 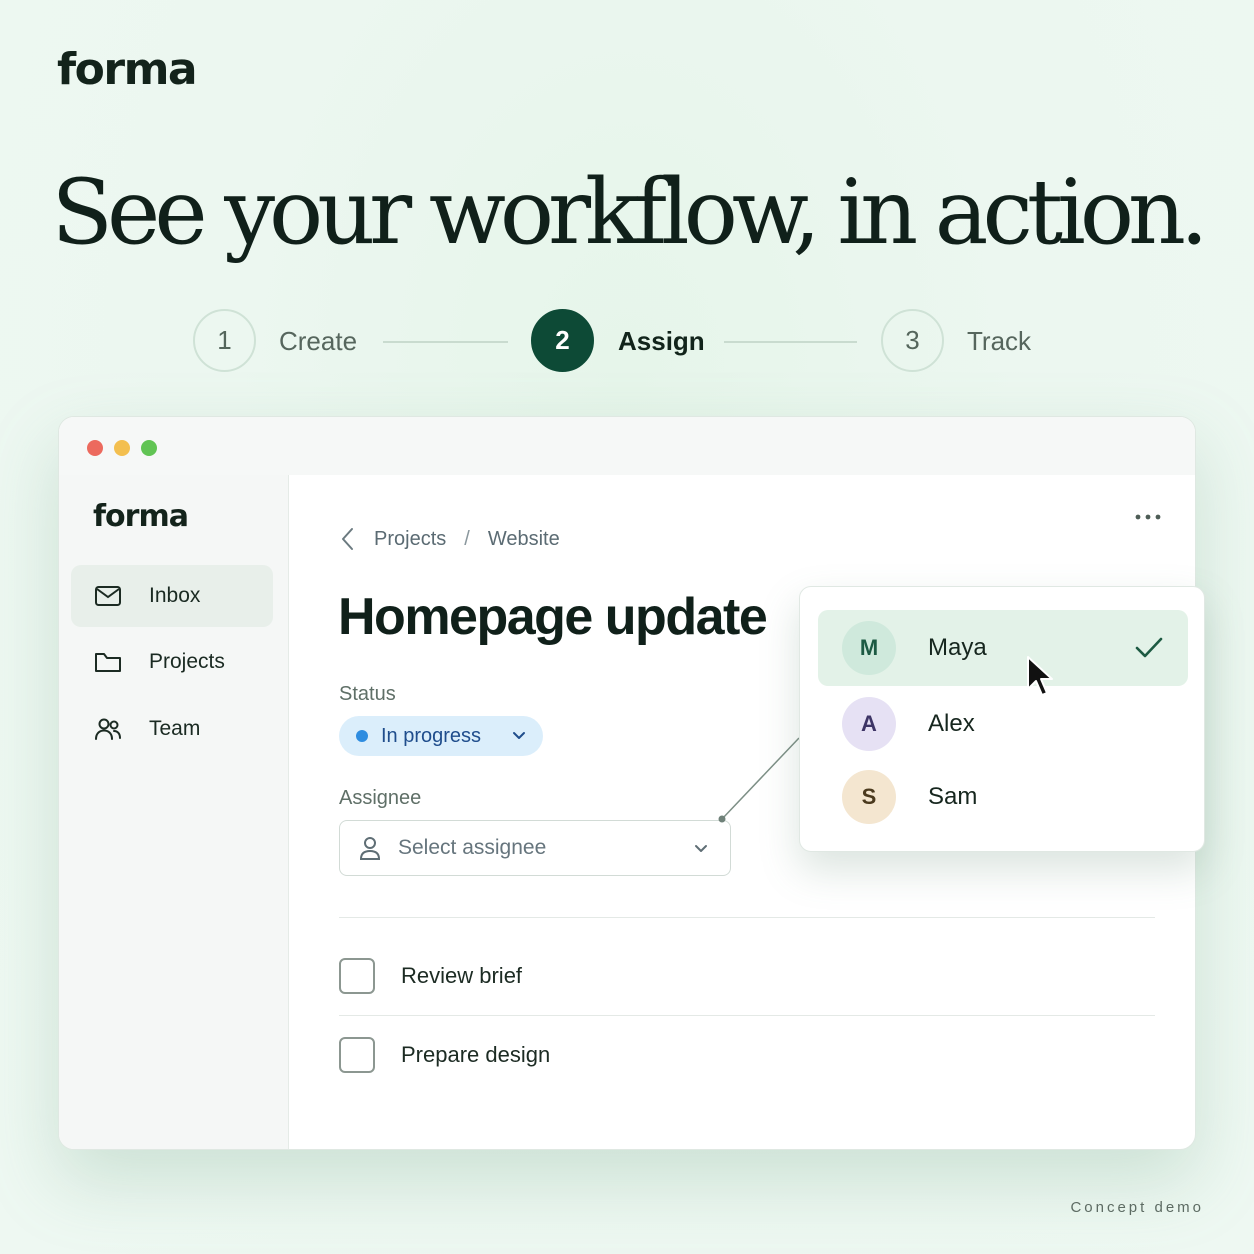 I want to click on status-dropdown: In progress, so click(x=441, y=736).